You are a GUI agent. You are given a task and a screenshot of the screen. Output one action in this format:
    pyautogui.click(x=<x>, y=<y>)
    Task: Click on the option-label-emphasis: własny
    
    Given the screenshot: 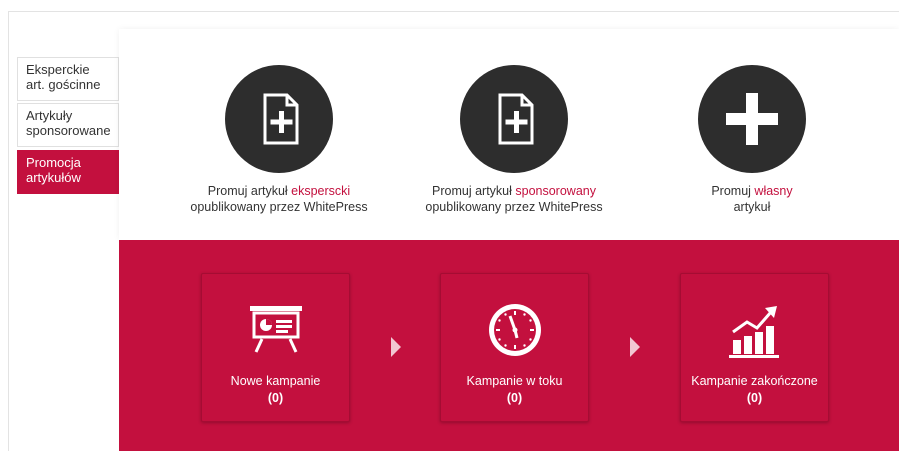 What is the action you would take?
    pyautogui.click(x=773, y=191)
    